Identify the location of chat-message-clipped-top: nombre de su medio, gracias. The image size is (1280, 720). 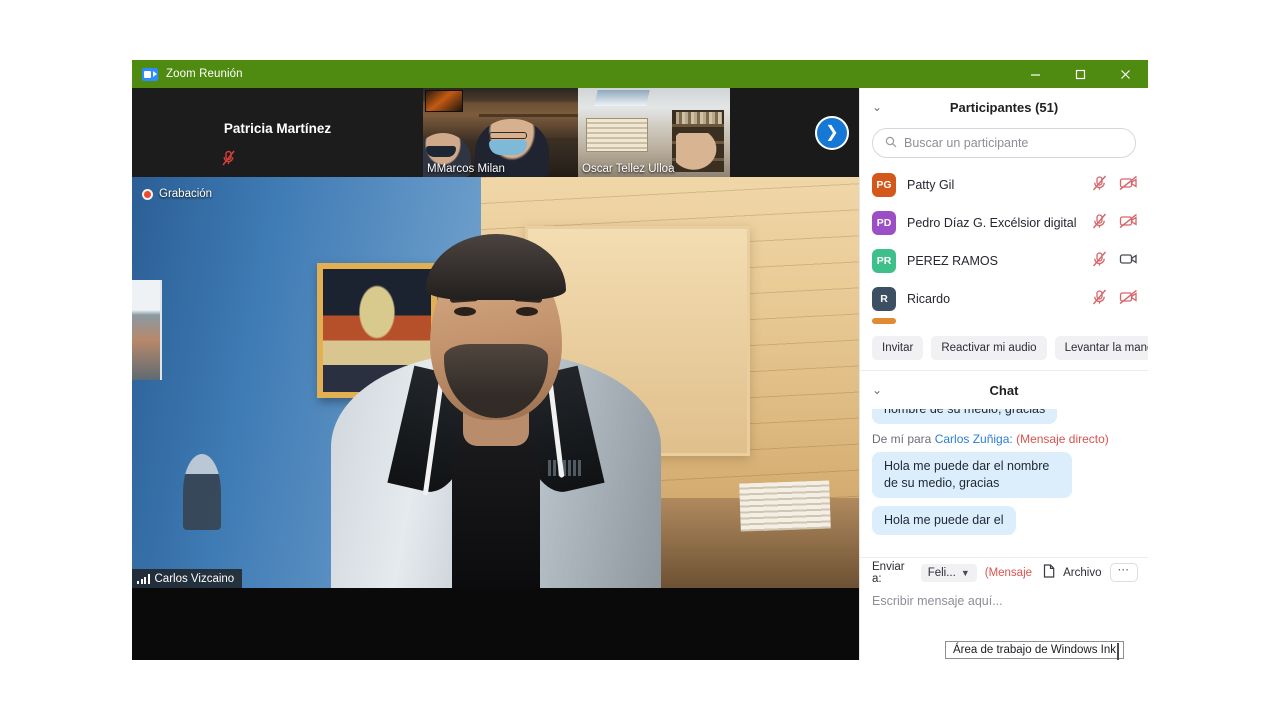
(1004, 420).